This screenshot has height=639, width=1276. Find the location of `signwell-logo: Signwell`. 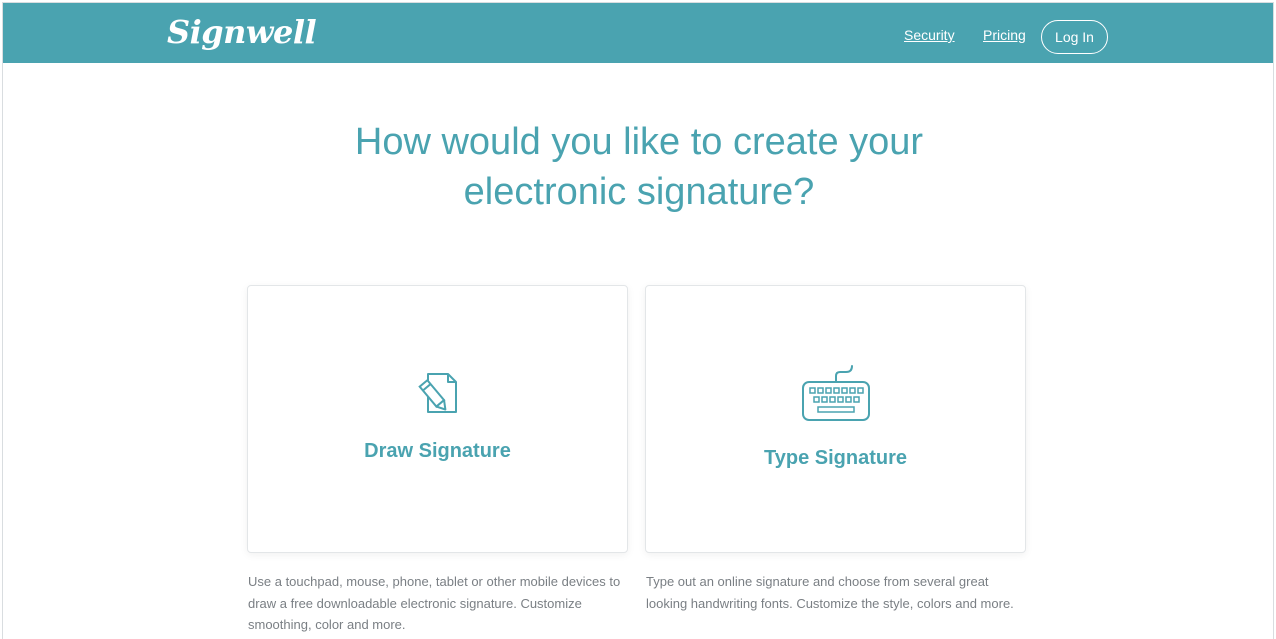

signwell-logo: Signwell is located at coordinates (242, 32).